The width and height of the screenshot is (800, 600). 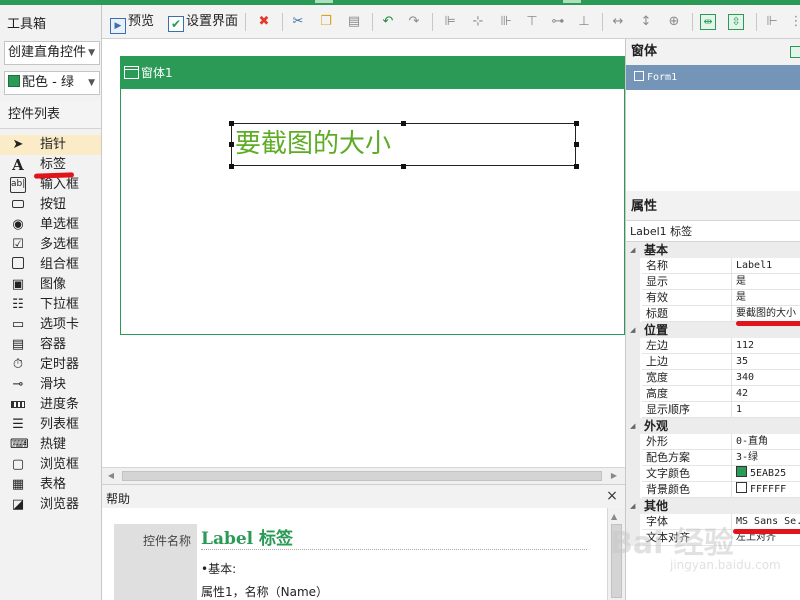 What do you see at coordinates (118, 26) in the screenshot?
I see `preview-icon: ▶` at bounding box center [118, 26].